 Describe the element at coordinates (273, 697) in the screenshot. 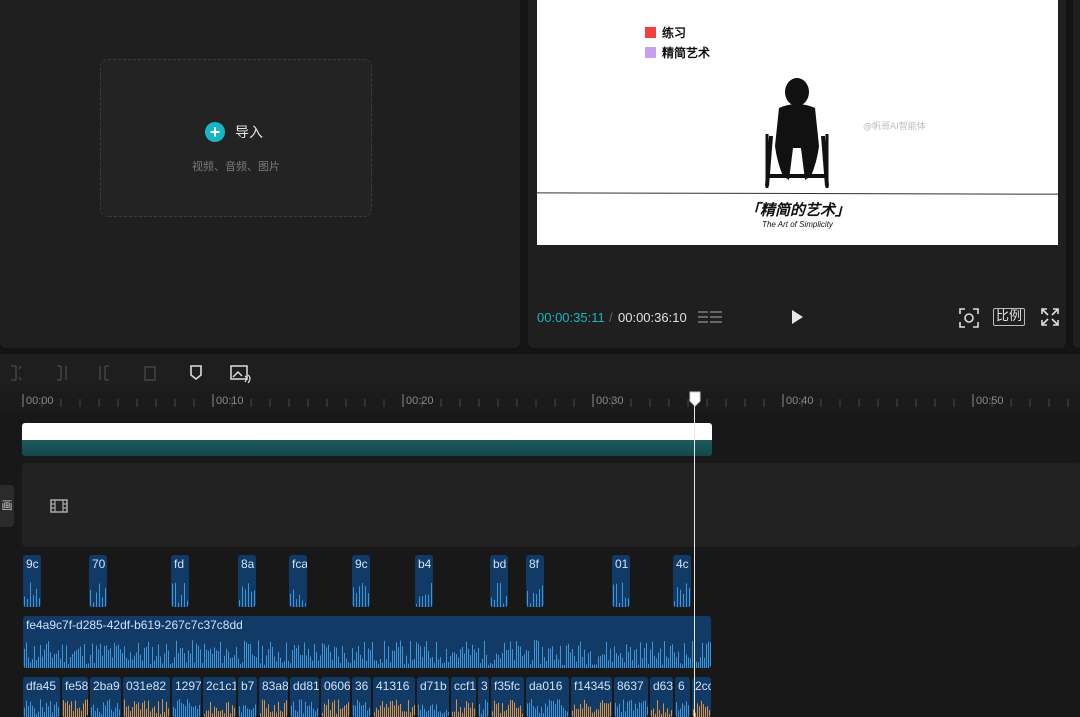

I see `voice-clip: 83a8` at that location.